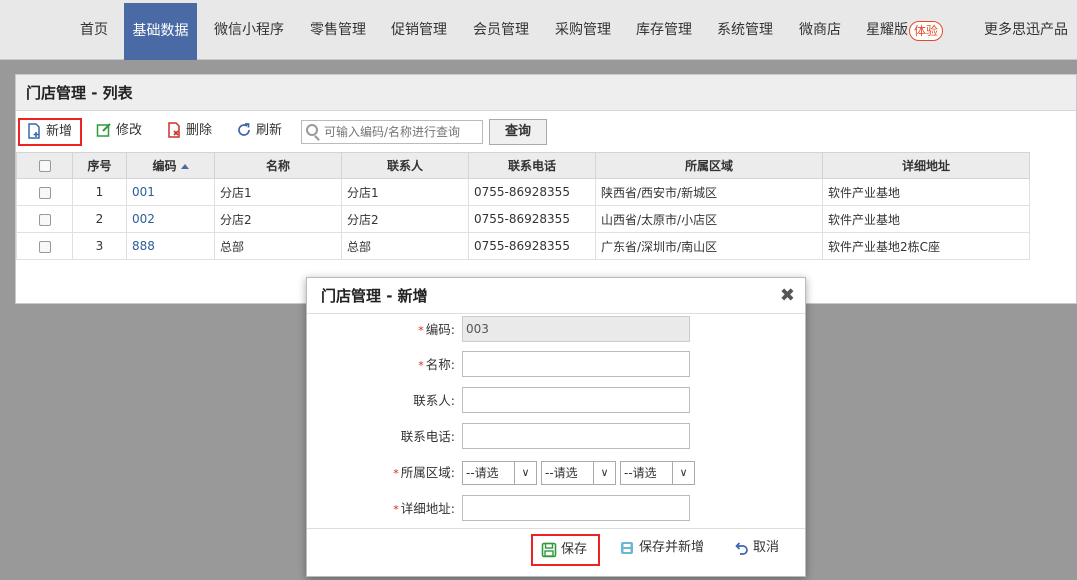 This screenshot has width=1077, height=580. Describe the element at coordinates (199, 130) in the screenshot. I see `delete-label: 删除` at that location.